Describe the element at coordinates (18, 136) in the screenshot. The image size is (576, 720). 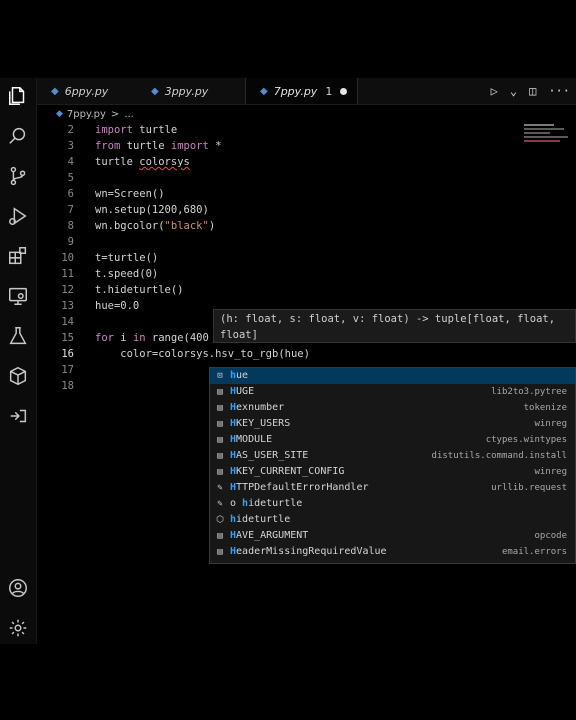
I see `search-icon` at that location.